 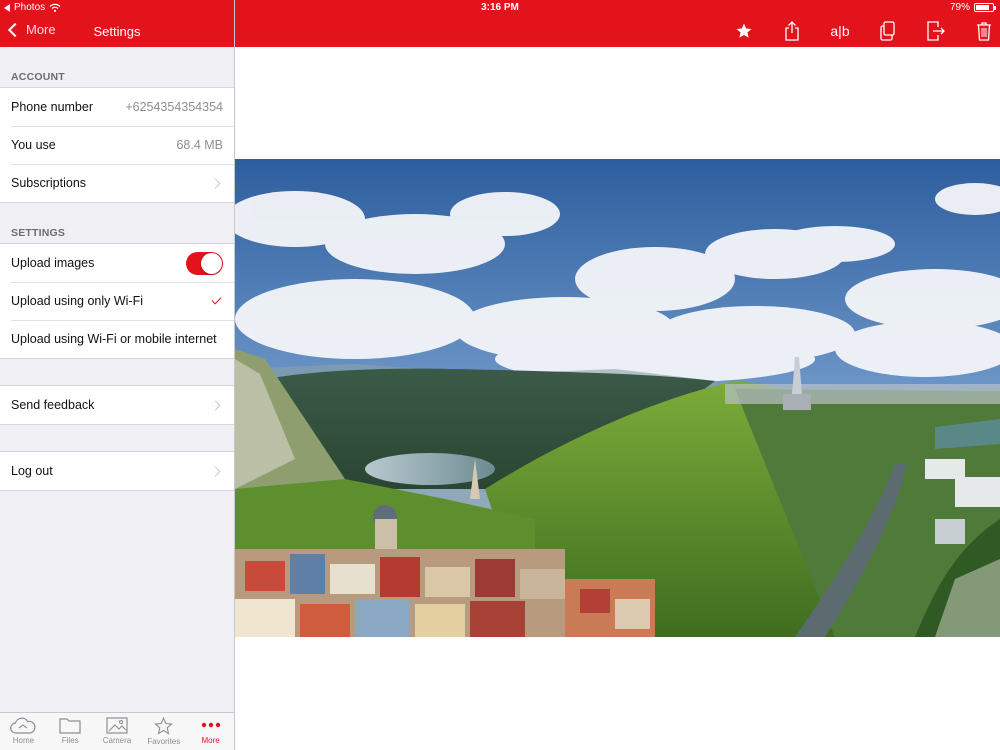 I want to click on copy-button, so click(x=888, y=31).